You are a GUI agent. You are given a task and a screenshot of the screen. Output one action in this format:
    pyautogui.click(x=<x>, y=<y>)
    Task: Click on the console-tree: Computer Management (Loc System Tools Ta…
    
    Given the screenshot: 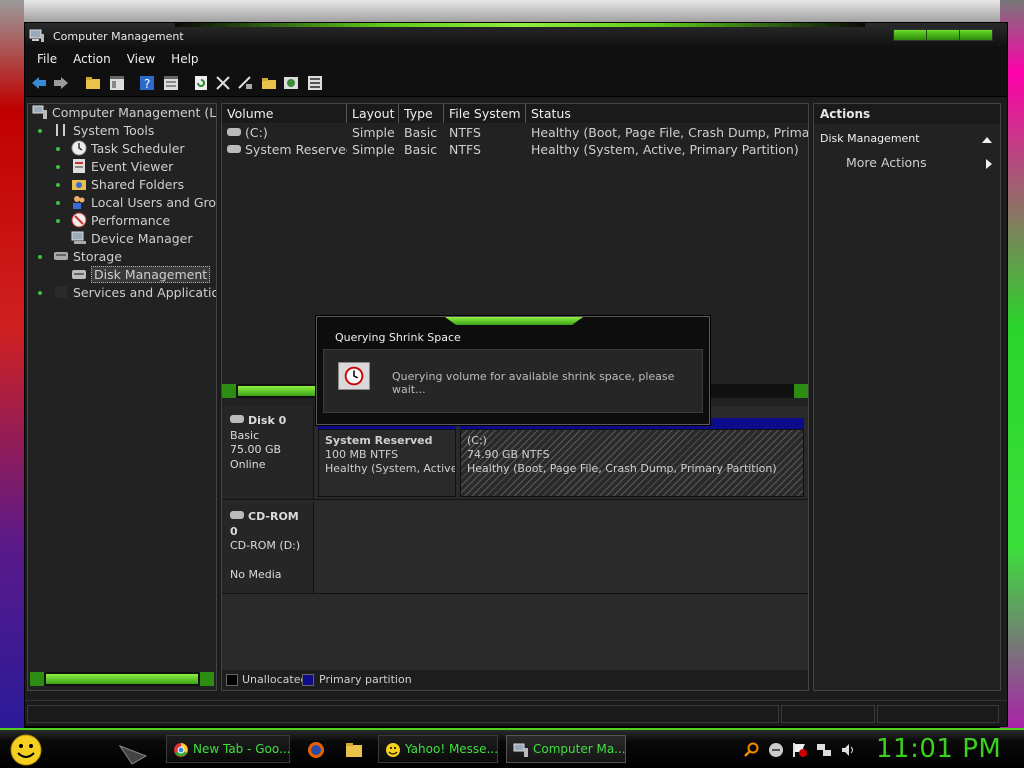 What is the action you would take?
    pyautogui.click(x=122, y=397)
    